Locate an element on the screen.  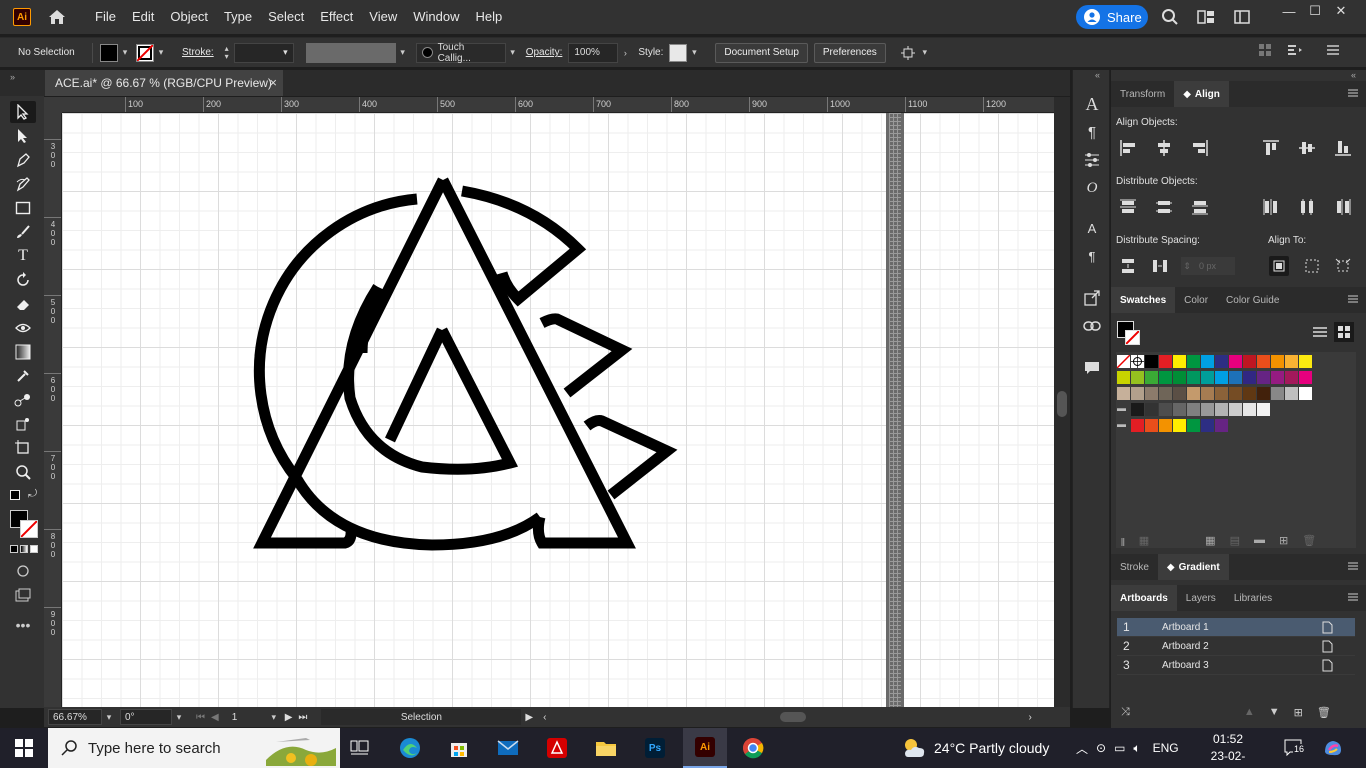
camera-icon: ⊙ is located at coordinates (1101, 748).